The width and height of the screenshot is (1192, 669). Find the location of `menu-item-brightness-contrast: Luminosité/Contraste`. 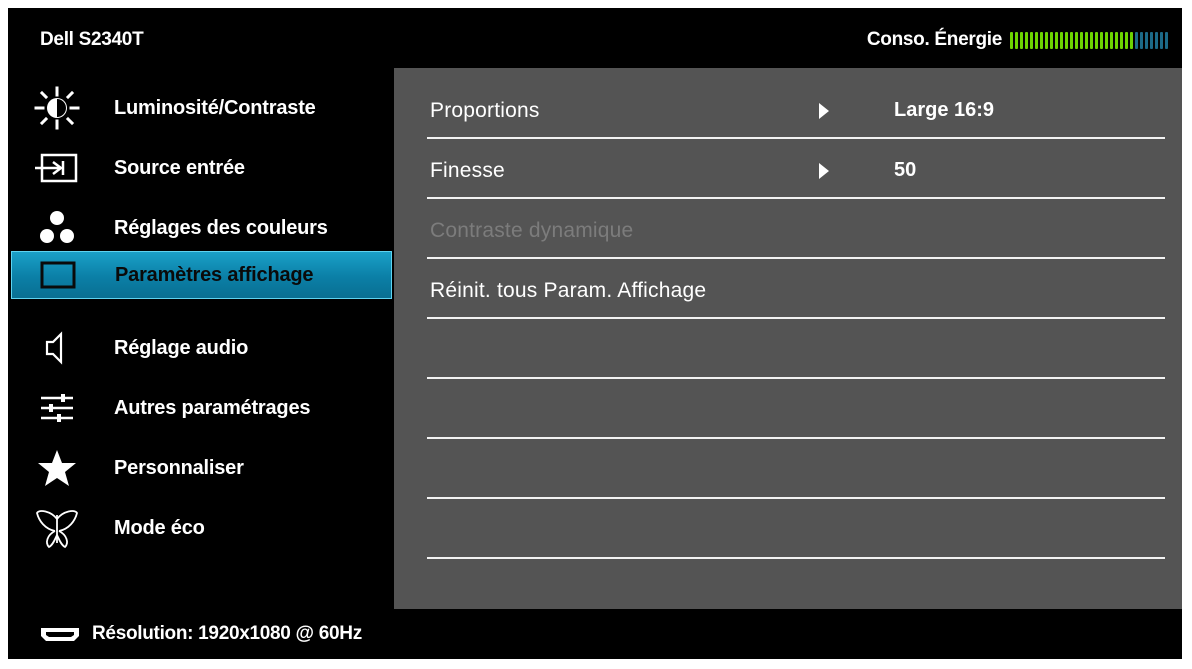

menu-item-brightness-contrast: Luminosité/Contraste is located at coordinates (201, 108).